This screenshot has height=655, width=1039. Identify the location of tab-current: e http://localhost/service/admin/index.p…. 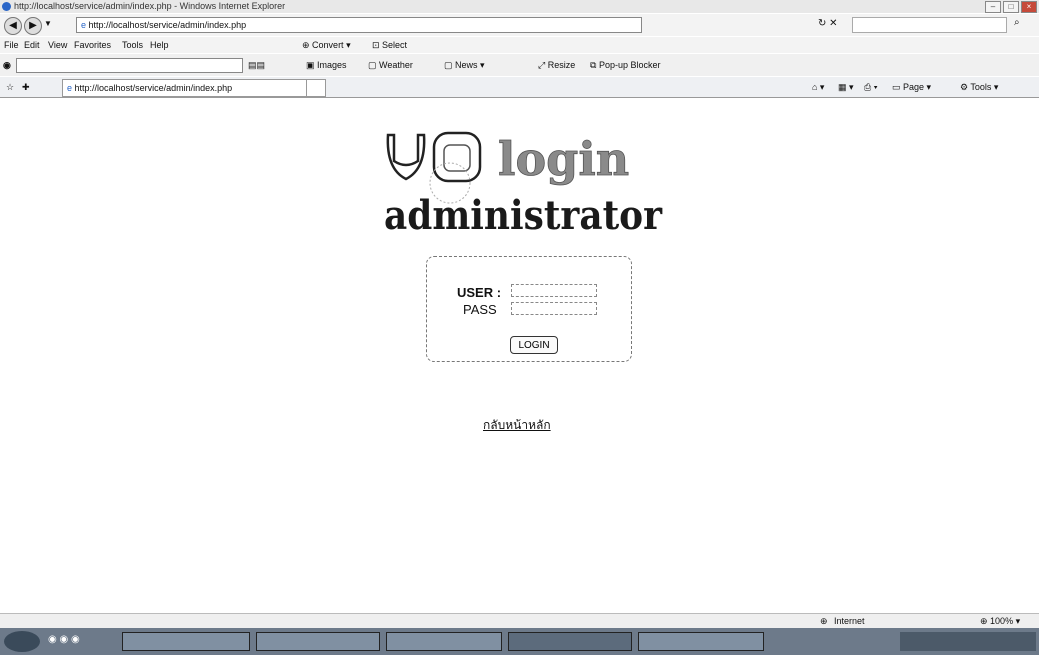
(185, 88).